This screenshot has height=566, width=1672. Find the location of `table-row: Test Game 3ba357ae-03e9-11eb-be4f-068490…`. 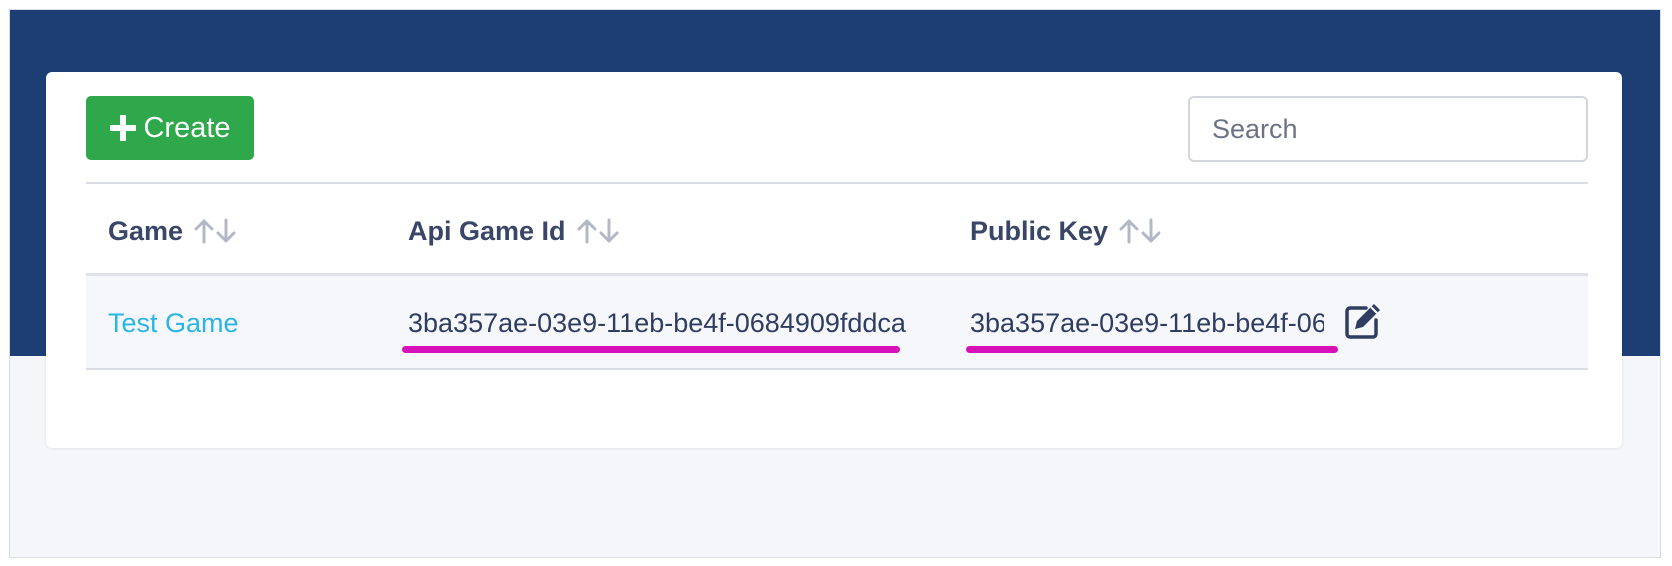

table-row: Test Game 3ba357ae-03e9-11eb-be4f-068490… is located at coordinates (837, 323).